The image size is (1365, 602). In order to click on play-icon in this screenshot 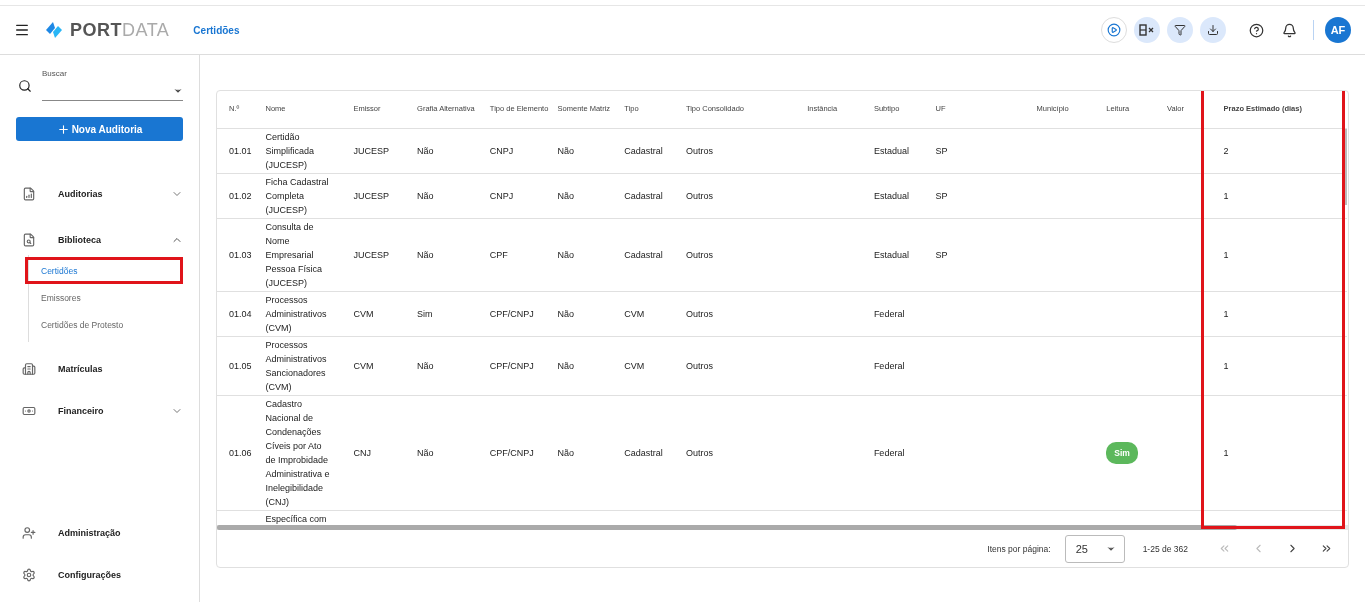, I will do `click(1114, 30)`.